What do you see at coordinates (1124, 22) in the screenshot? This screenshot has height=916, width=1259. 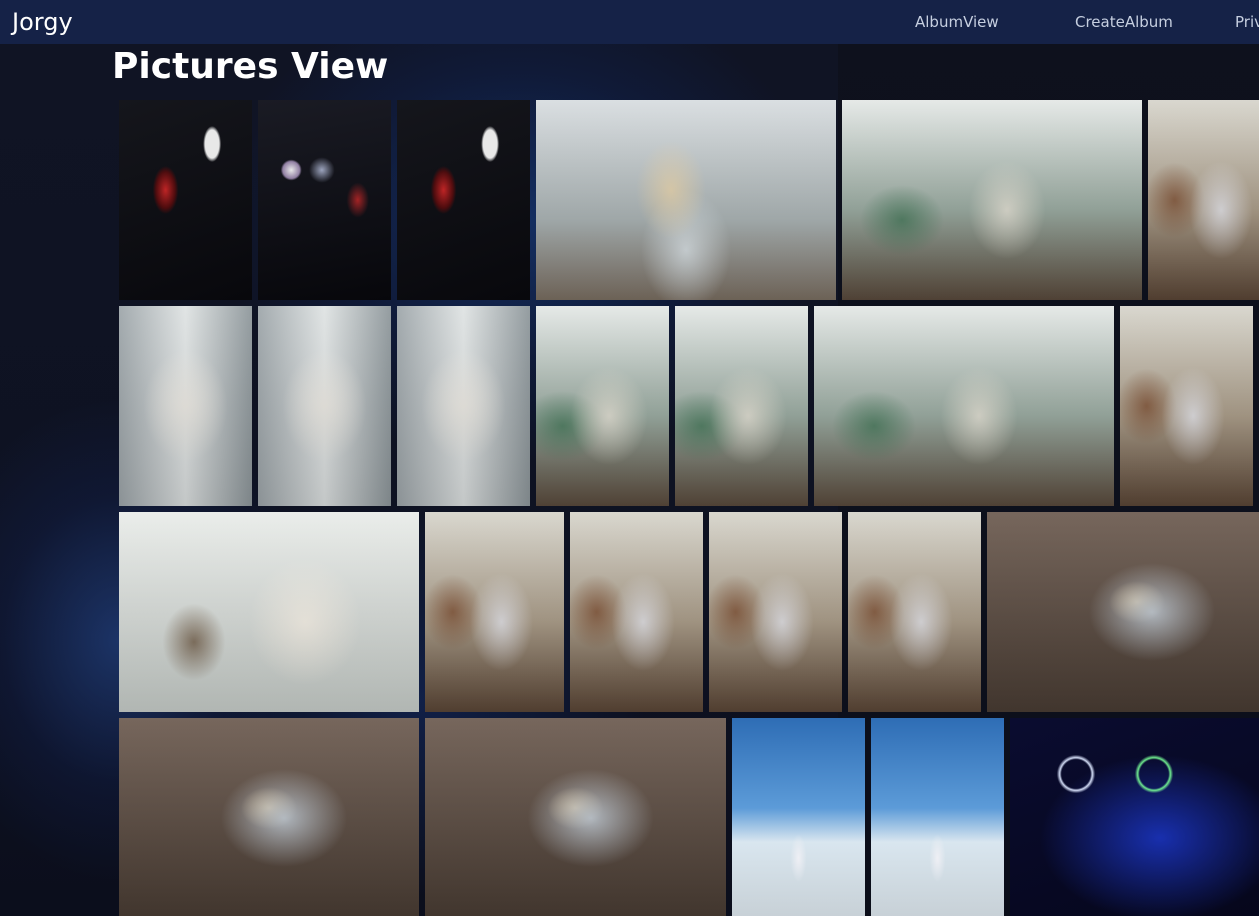 I see `nav-link-createalbum: CreateAlbum` at bounding box center [1124, 22].